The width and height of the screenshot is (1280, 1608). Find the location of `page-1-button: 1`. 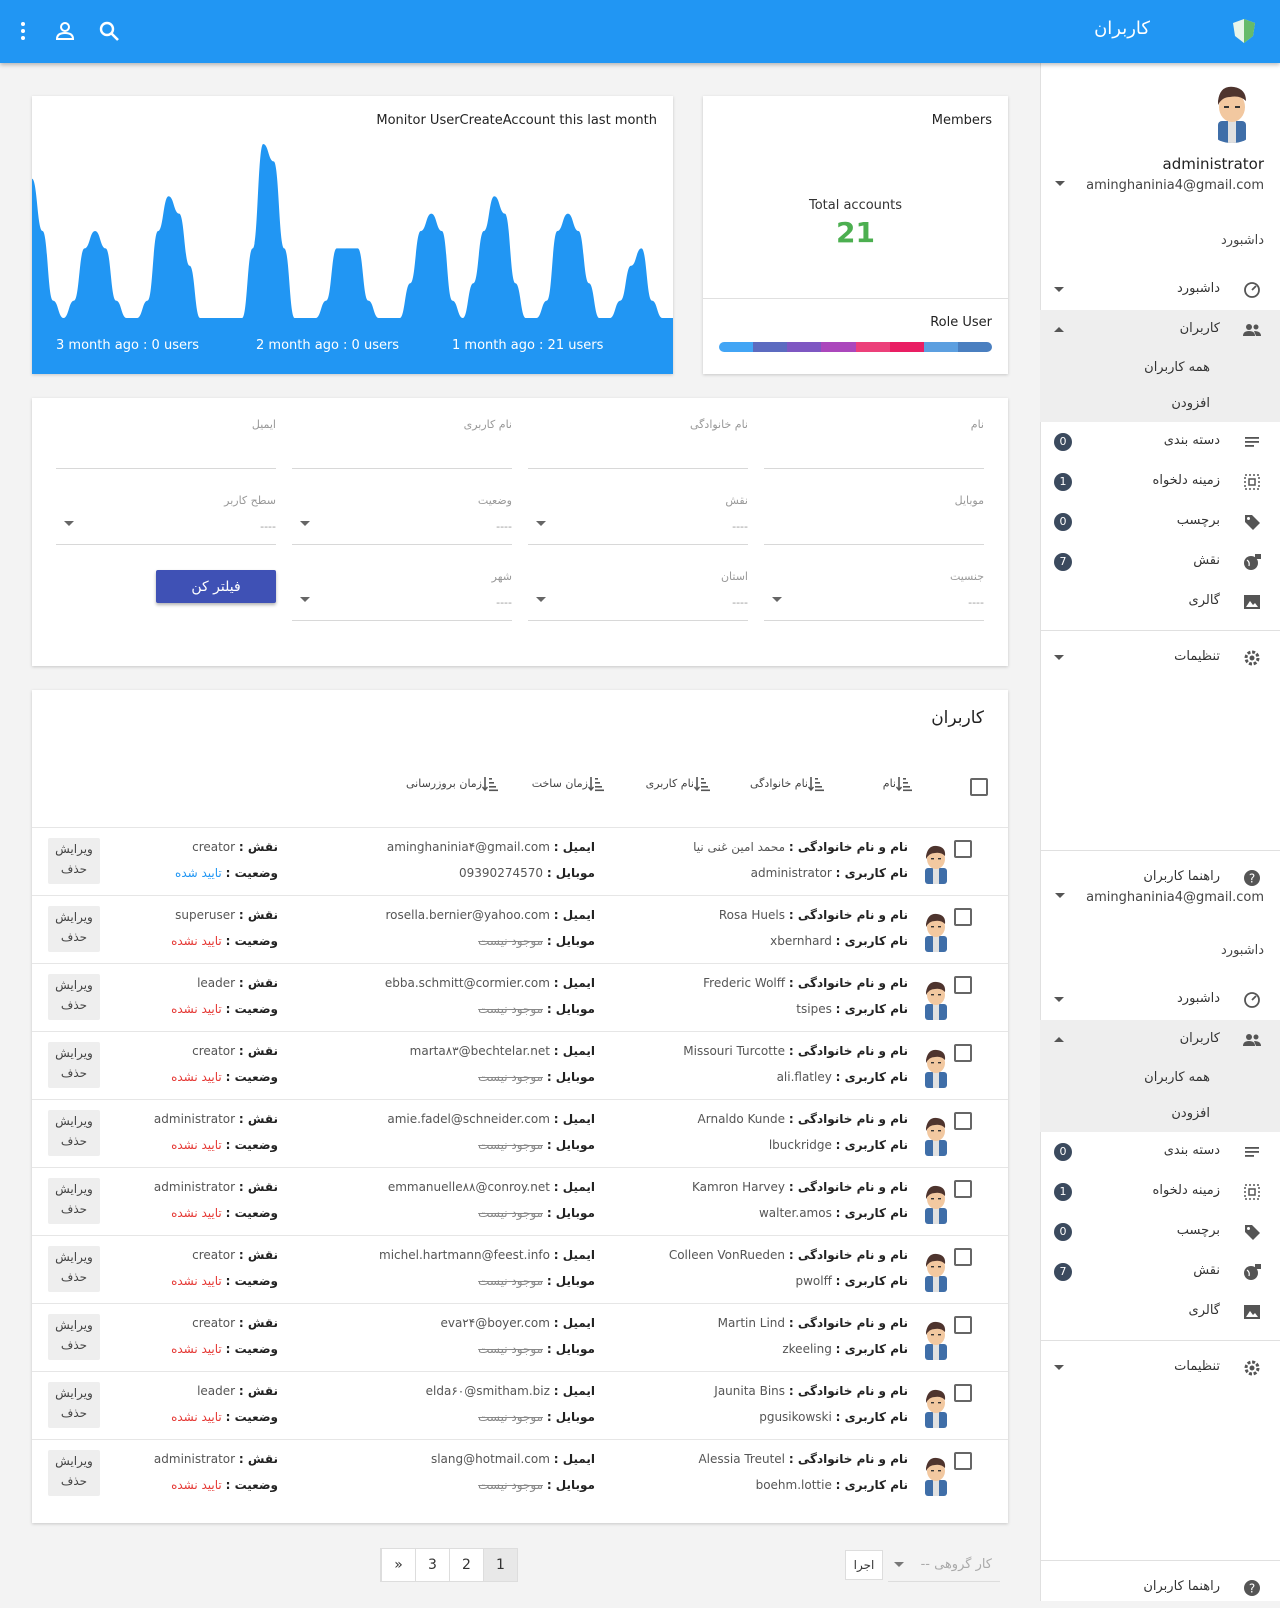

page-1-button: 1 is located at coordinates (500, 1565).